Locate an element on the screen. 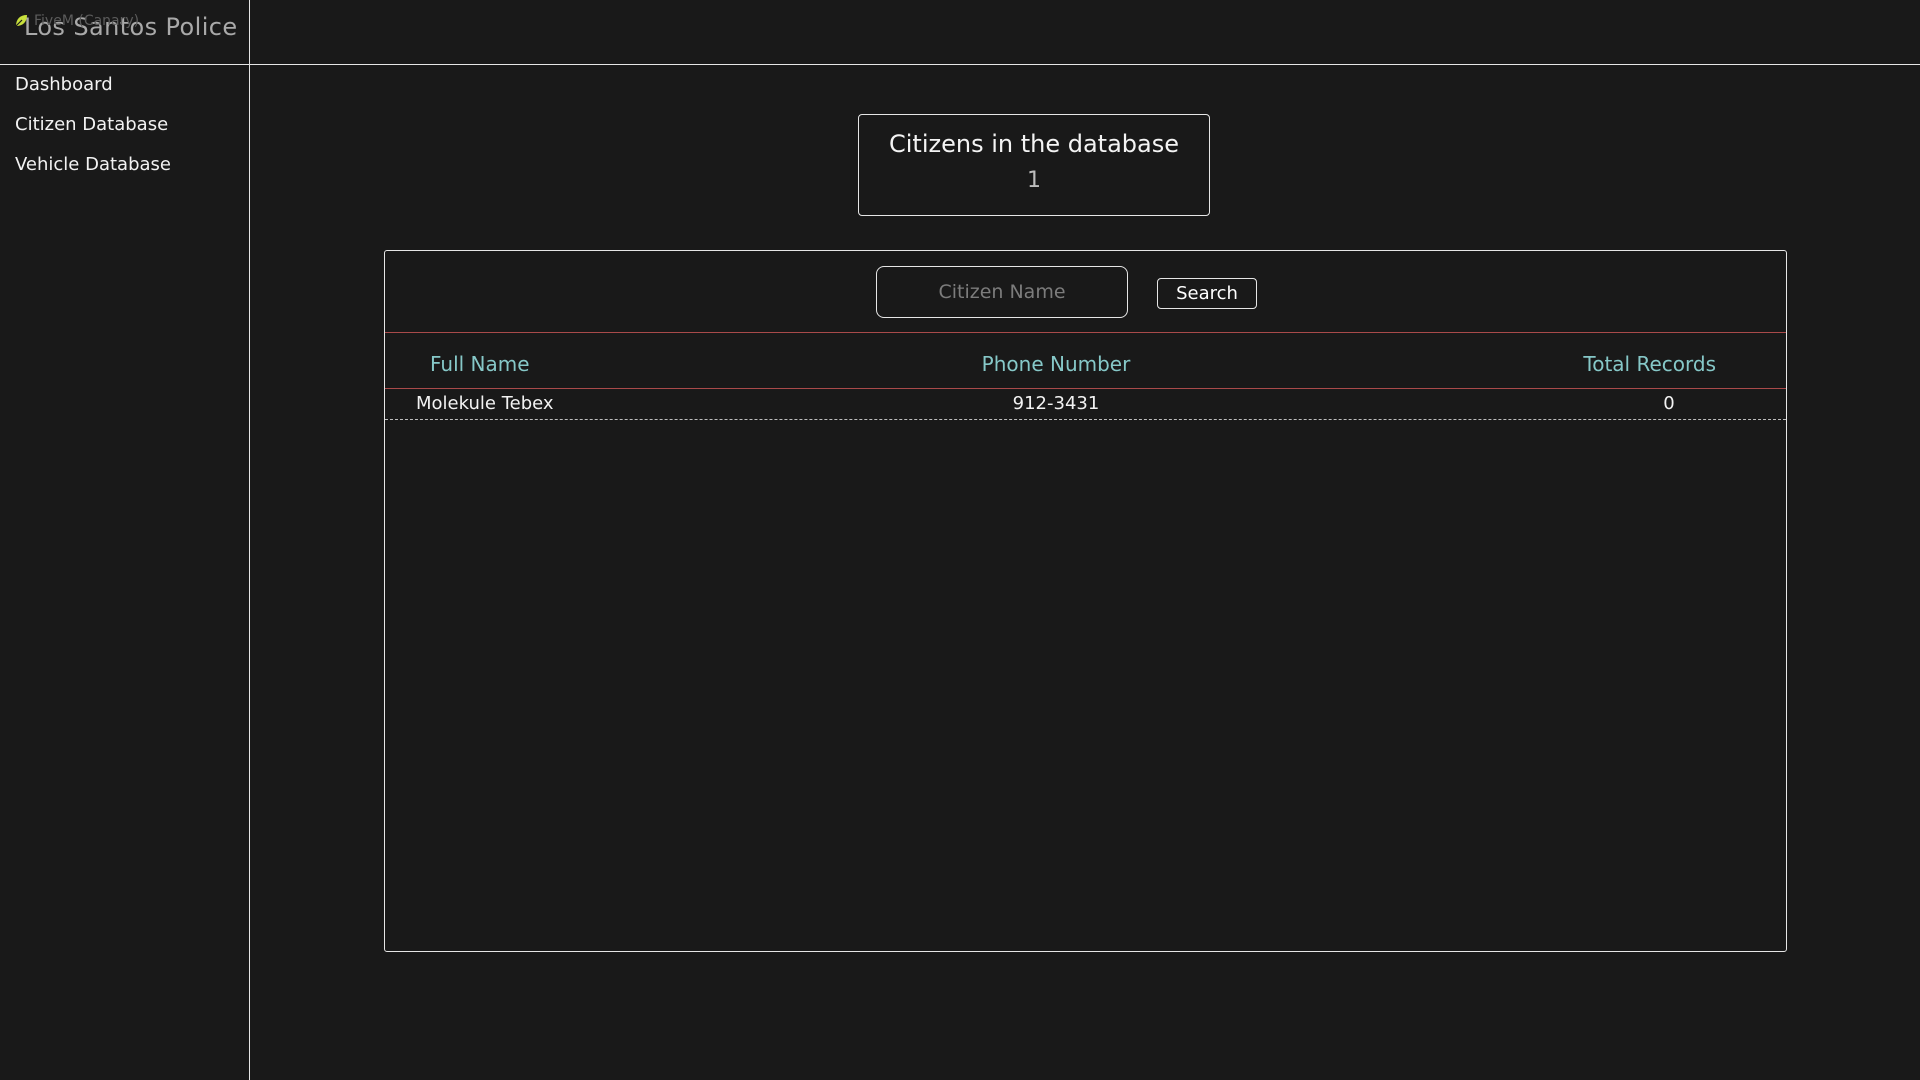 The image size is (1920, 1080). citizen-name-input is located at coordinates (1002, 292).